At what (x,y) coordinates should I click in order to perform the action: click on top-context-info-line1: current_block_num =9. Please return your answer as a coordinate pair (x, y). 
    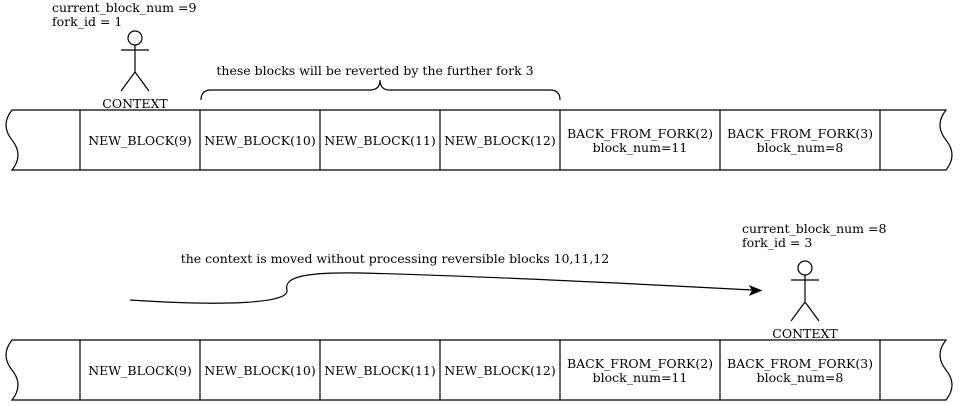
    Looking at the image, I should click on (124, 7).